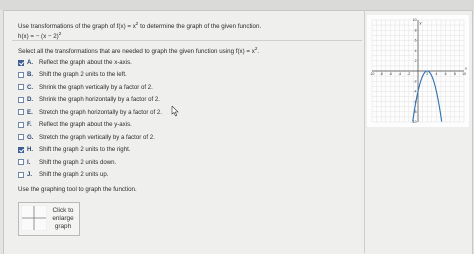  What do you see at coordinates (399, 74) in the screenshot?
I see `x-tick-label: -4` at bounding box center [399, 74].